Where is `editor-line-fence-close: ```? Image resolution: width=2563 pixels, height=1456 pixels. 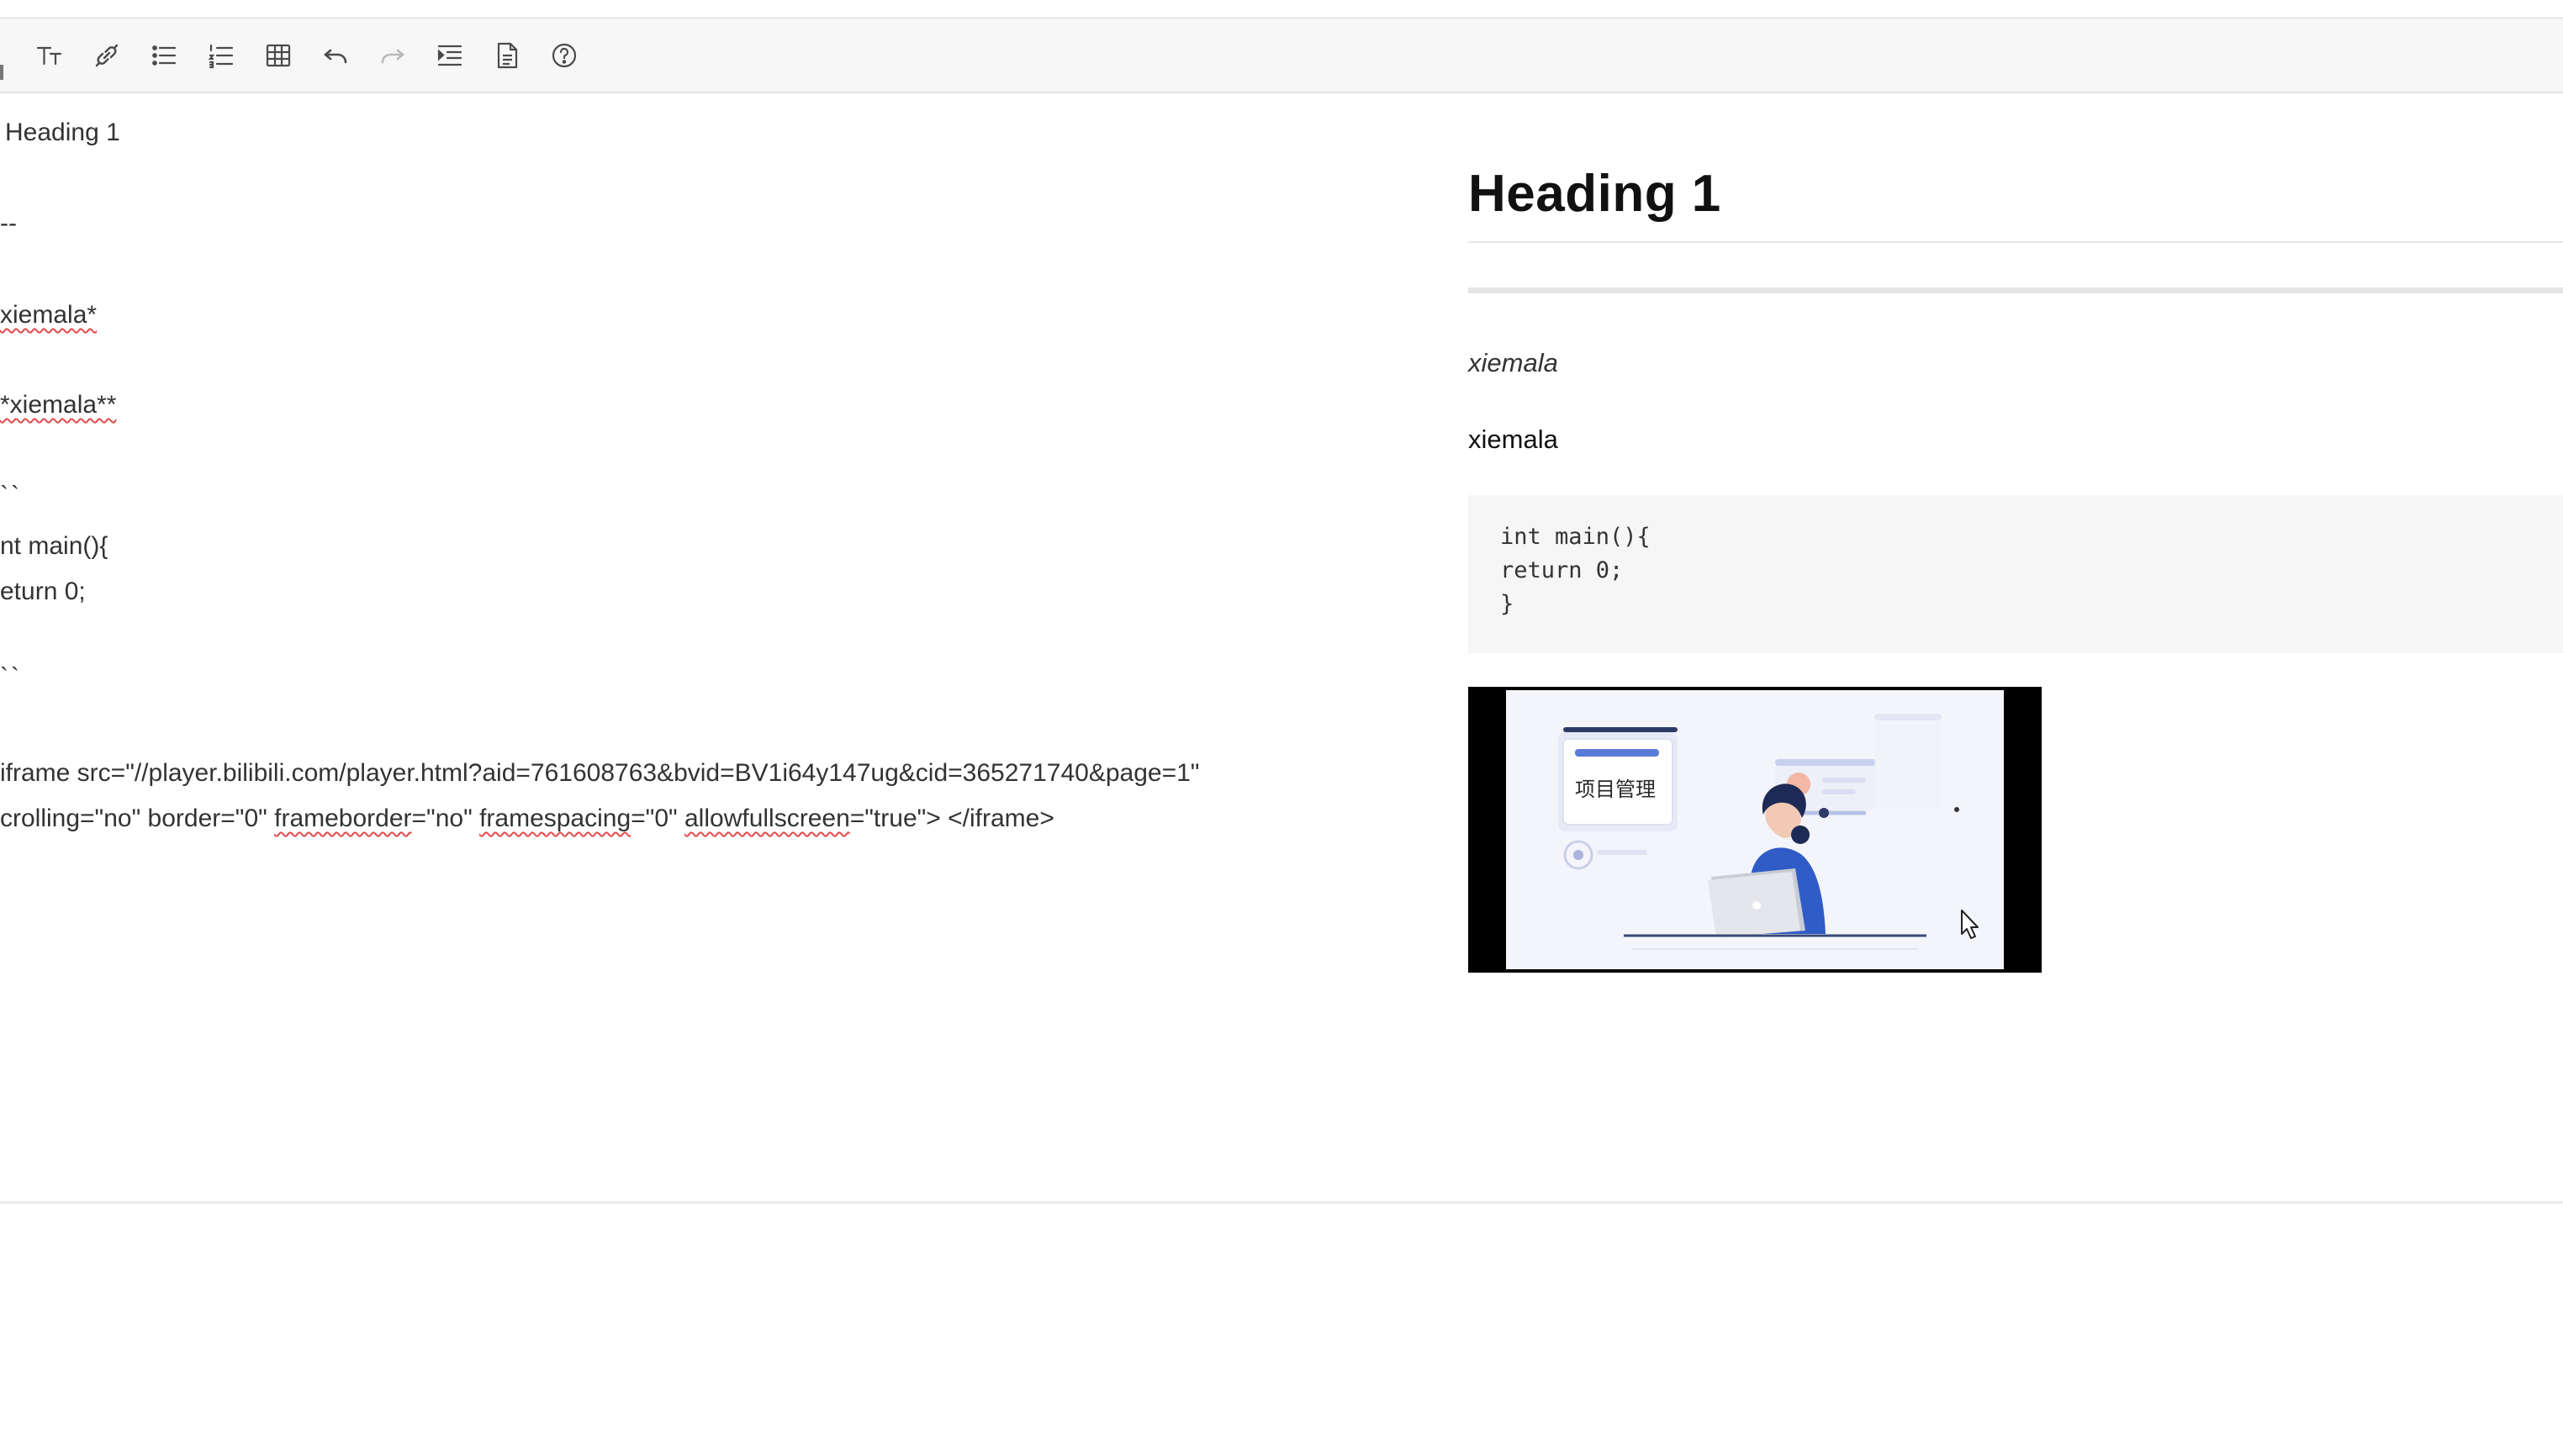
editor-line-fence-close: `` is located at coordinates (11, 677).